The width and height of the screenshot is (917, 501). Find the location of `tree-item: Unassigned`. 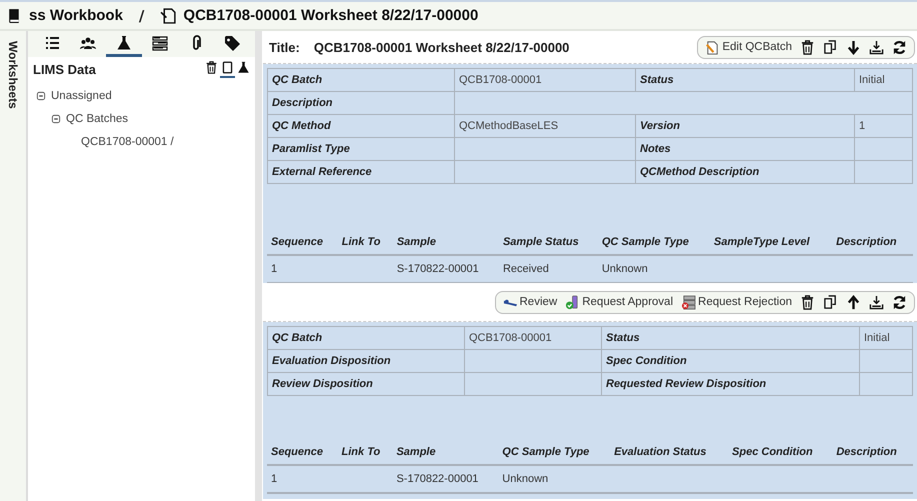

tree-item: Unassigned is located at coordinates (81, 96).